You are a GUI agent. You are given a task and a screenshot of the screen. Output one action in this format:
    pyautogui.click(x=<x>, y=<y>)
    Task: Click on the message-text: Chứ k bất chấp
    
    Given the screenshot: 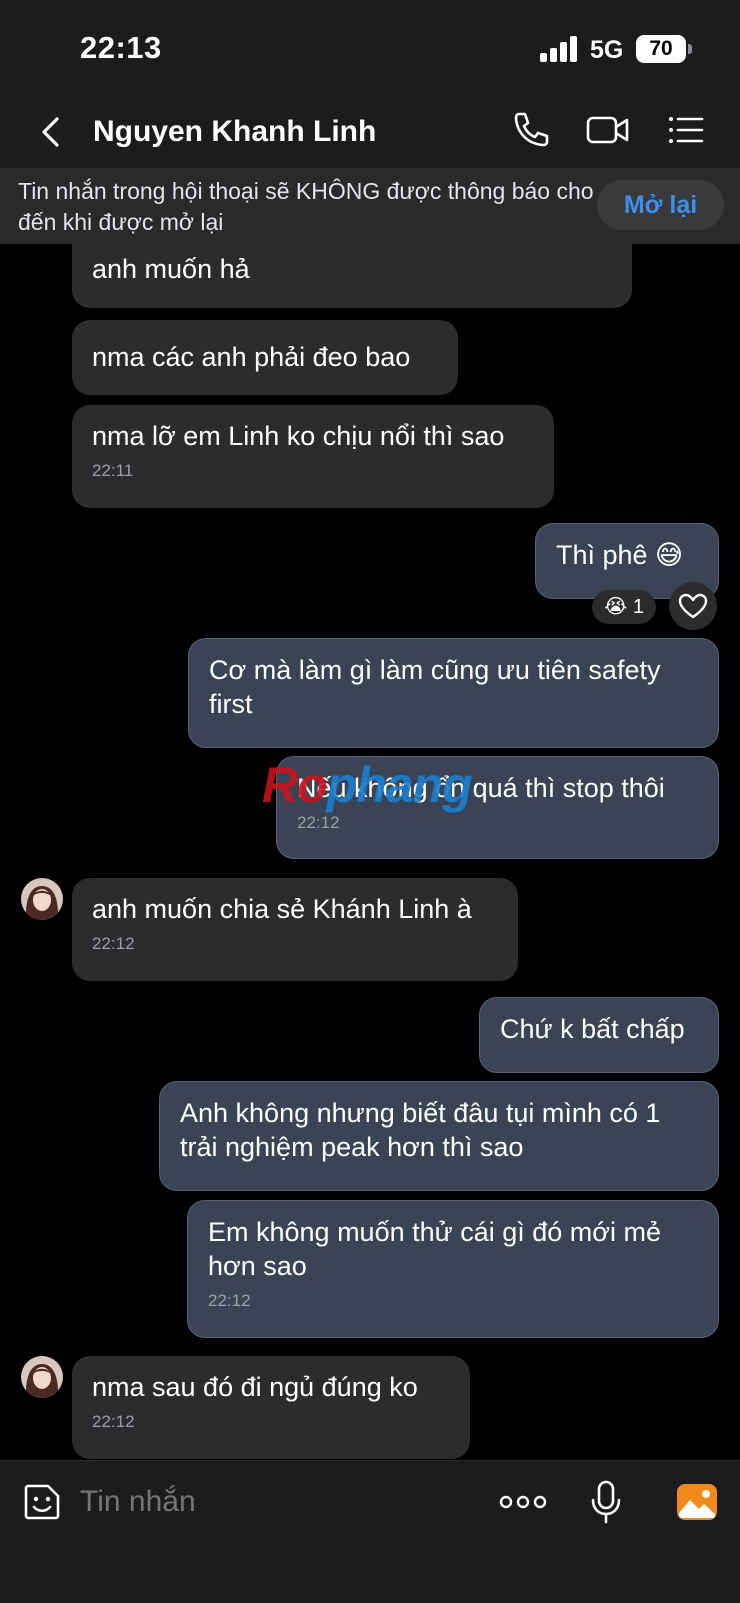 What is the action you would take?
    pyautogui.click(x=592, y=1029)
    